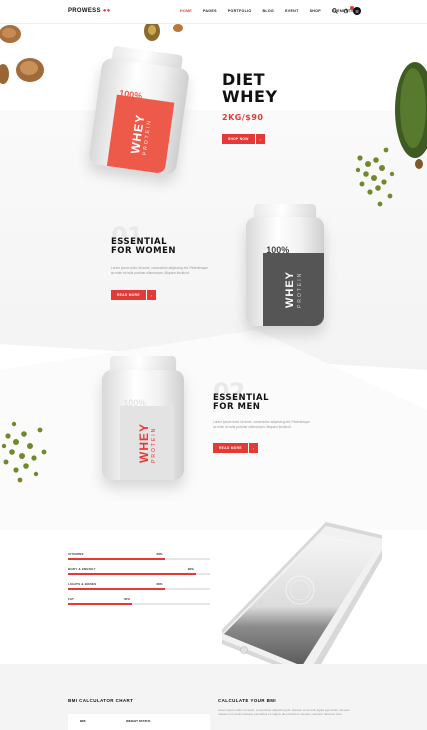 The image size is (427, 730). I want to click on logo: PROWESS ●●, so click(89, 11).